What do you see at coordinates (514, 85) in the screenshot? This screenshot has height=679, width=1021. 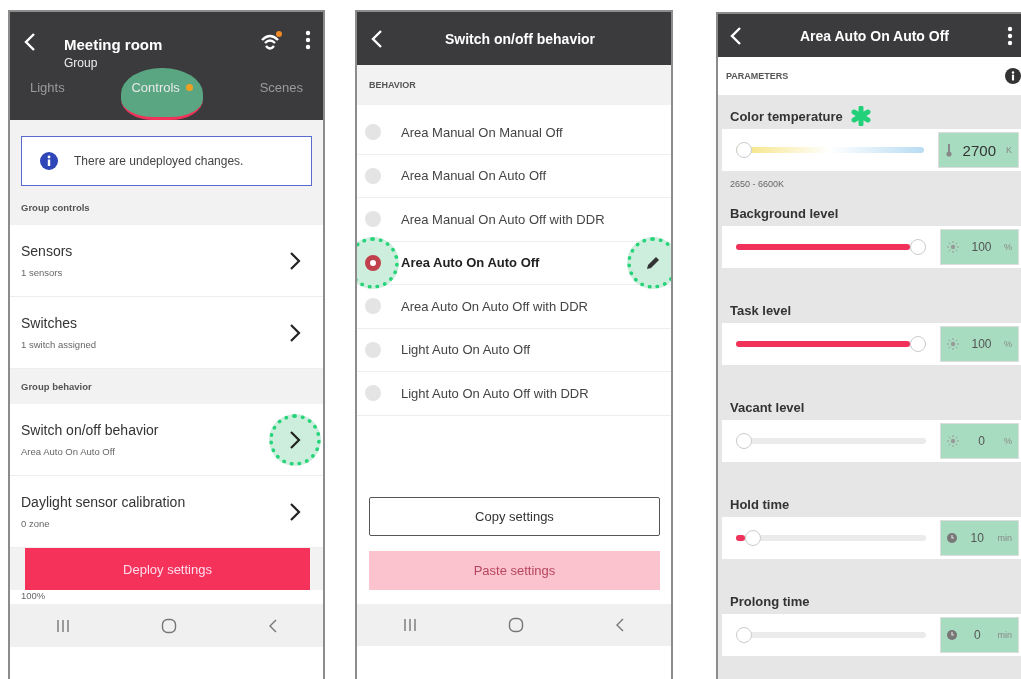 I see `section-heading: BEHAVIOR` at bounding box center [514, 85].